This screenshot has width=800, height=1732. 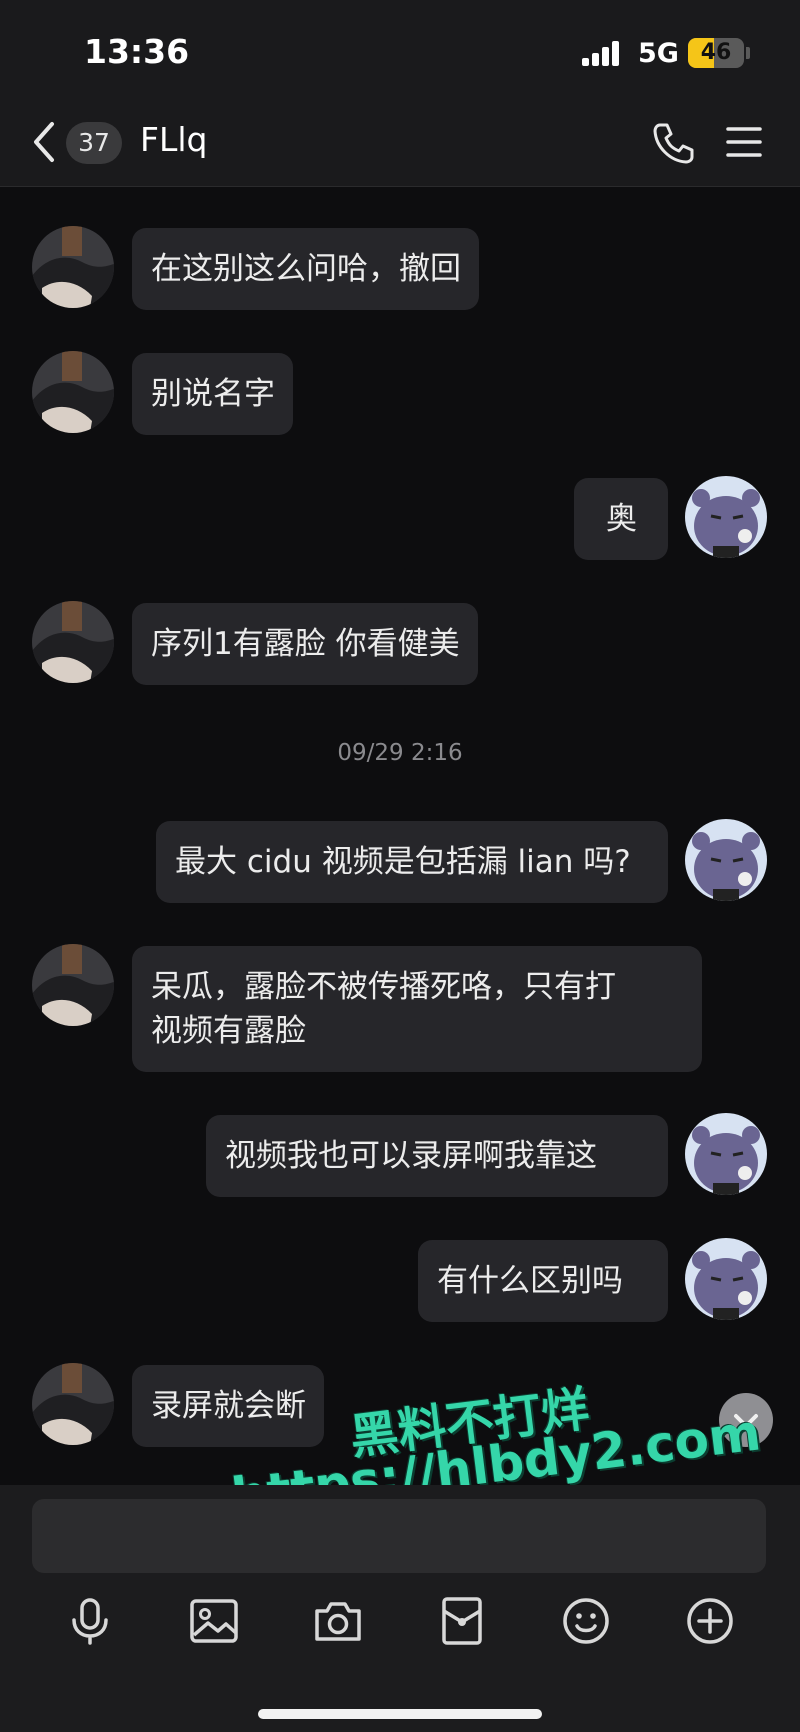 What do you see at coordinates (305, 644) in the screenshot?
I see `message-bubble: 序列1有露脸 你看健美` at bounding box center [305, 644].